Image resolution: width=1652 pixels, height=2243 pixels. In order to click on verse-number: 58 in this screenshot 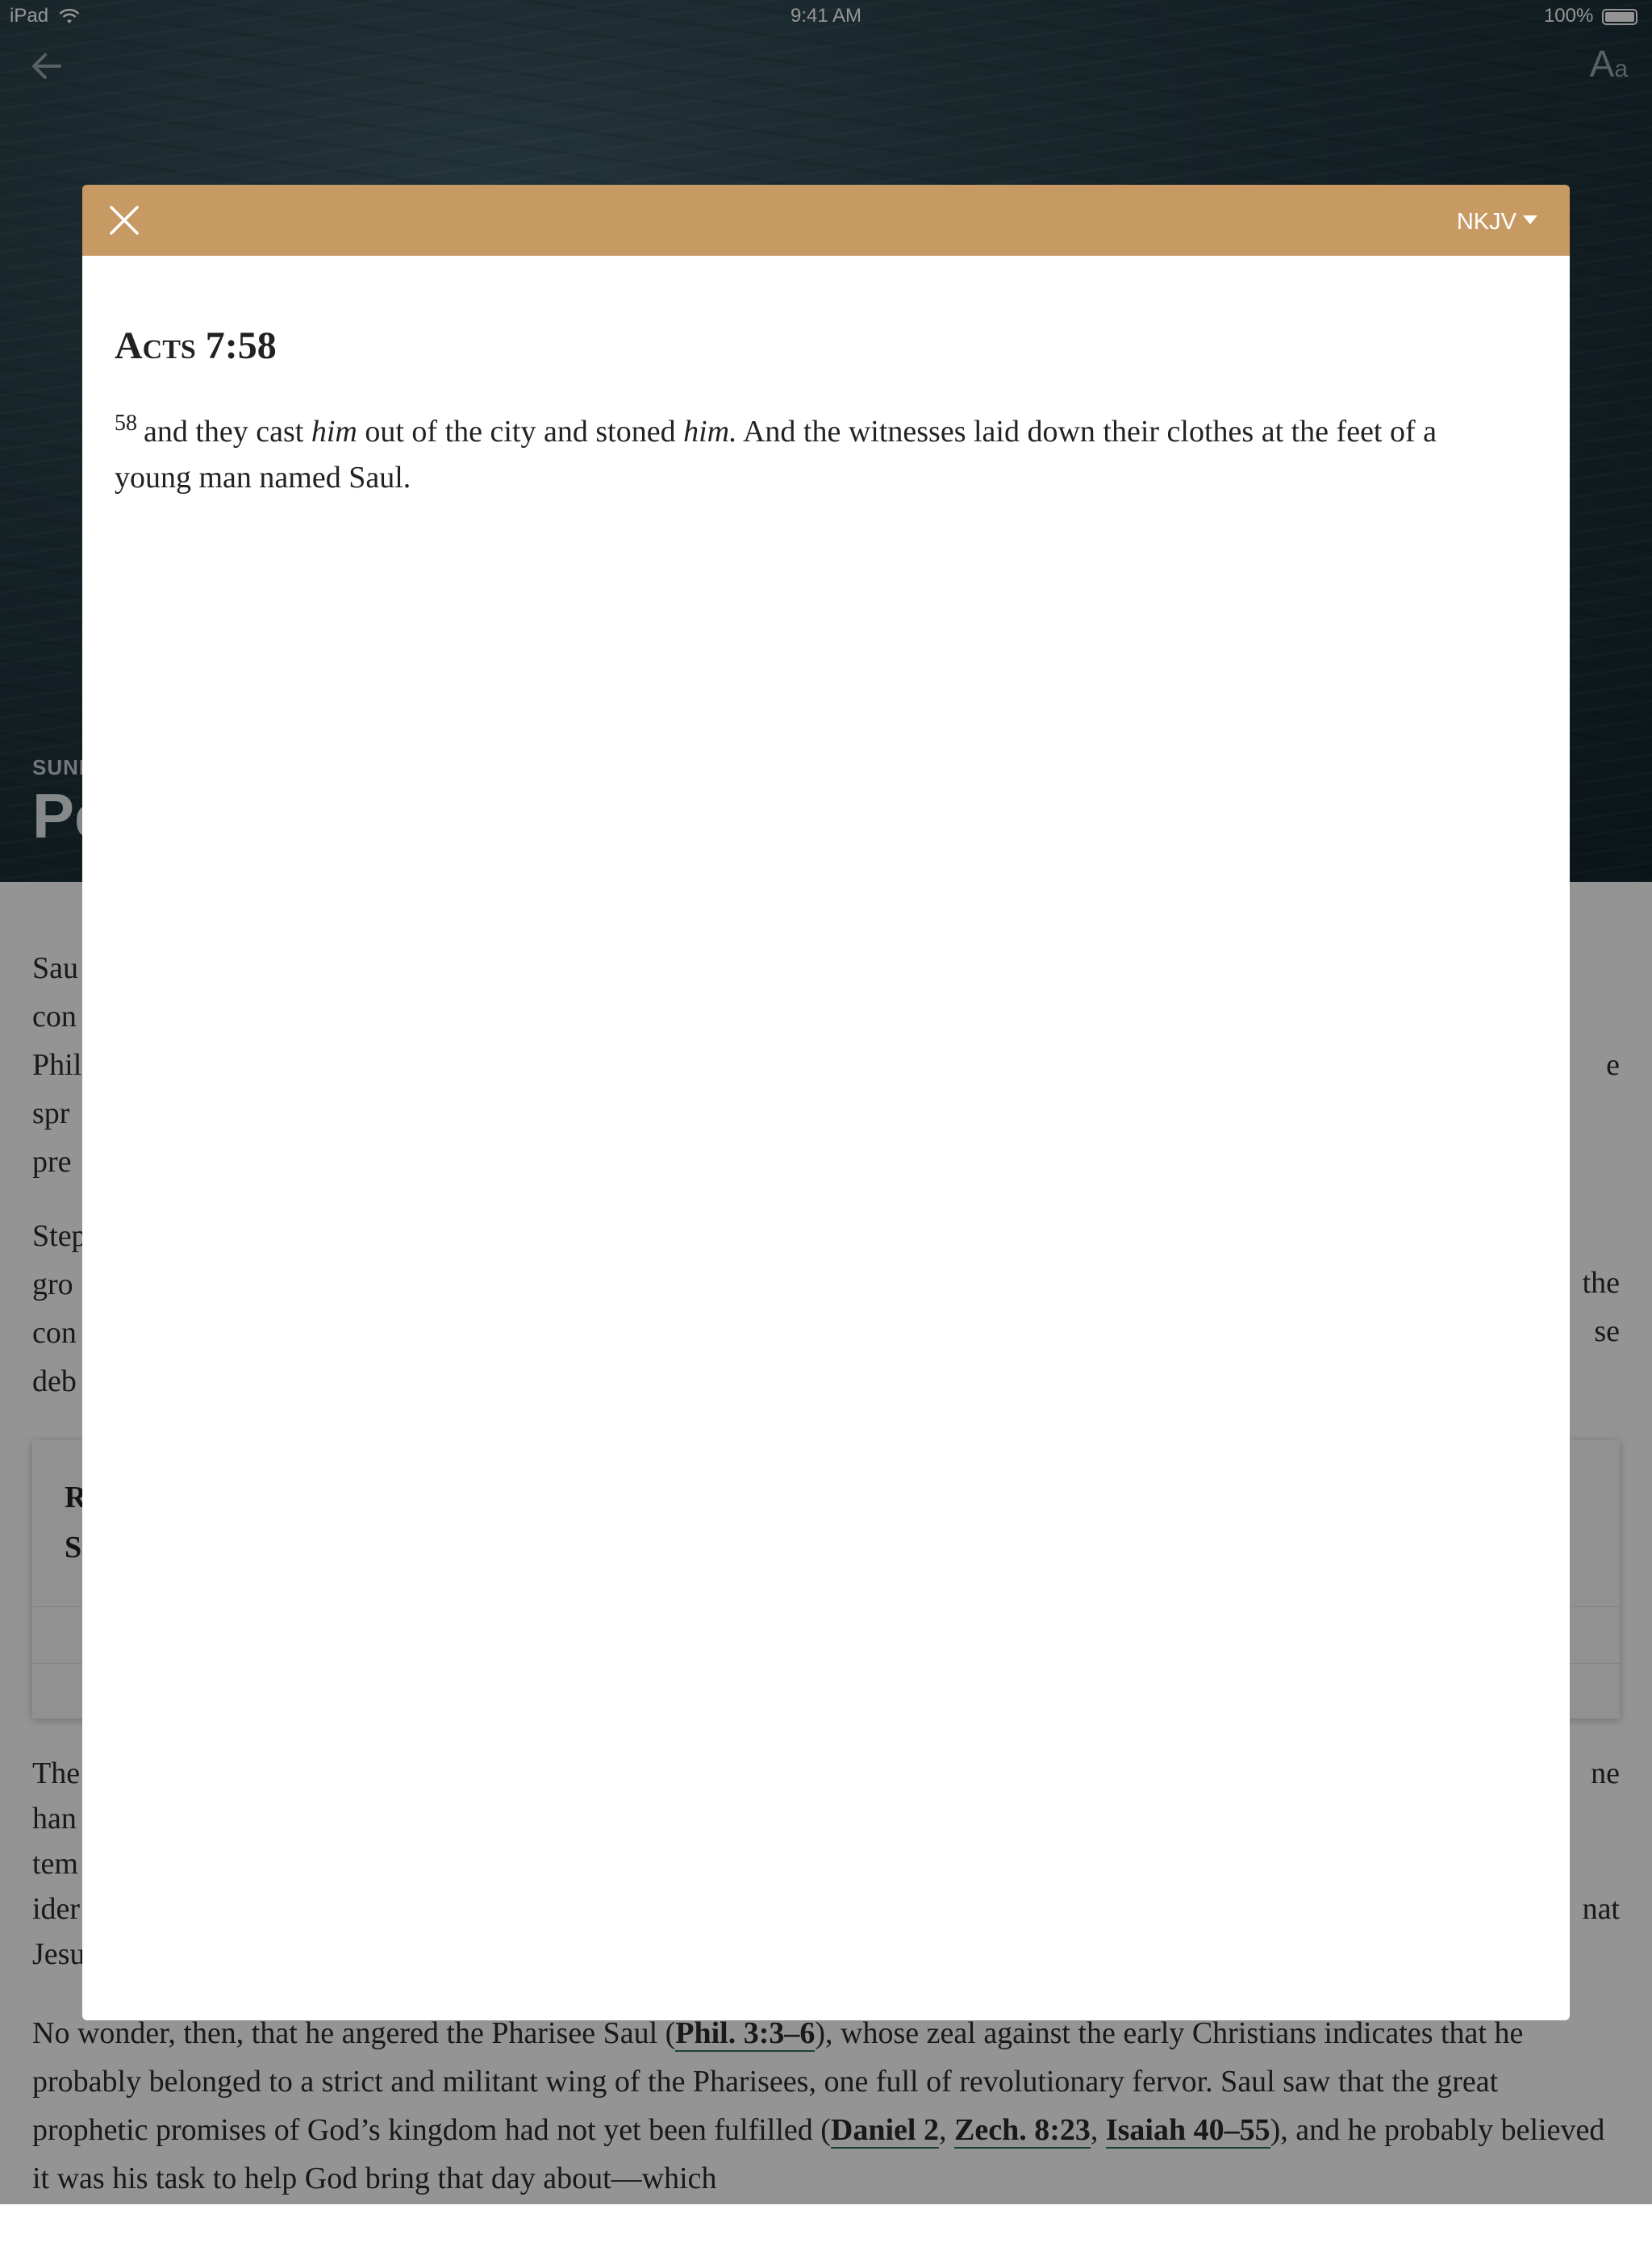, I will do `click(126, 423)`.